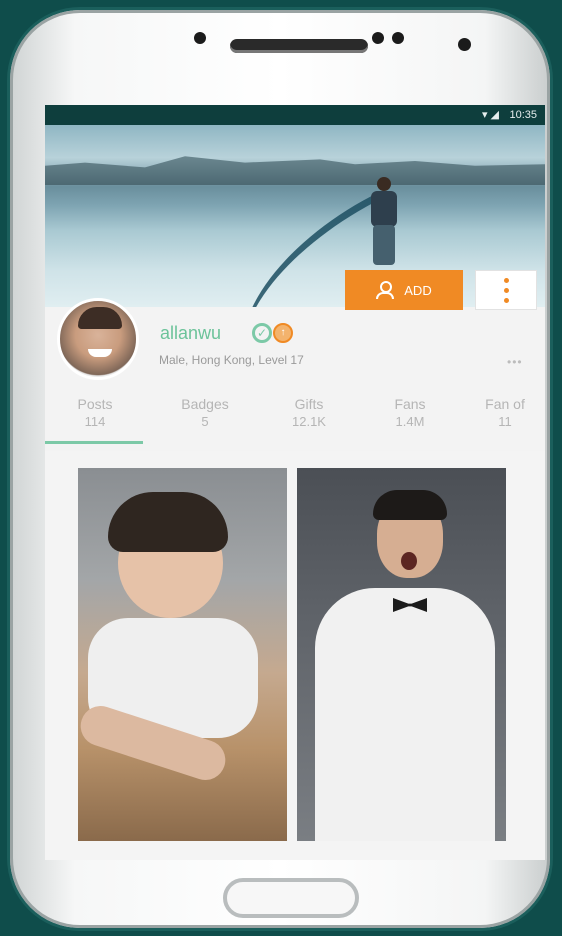  I want to click on selected-tab-indicator, so click(94, 442).